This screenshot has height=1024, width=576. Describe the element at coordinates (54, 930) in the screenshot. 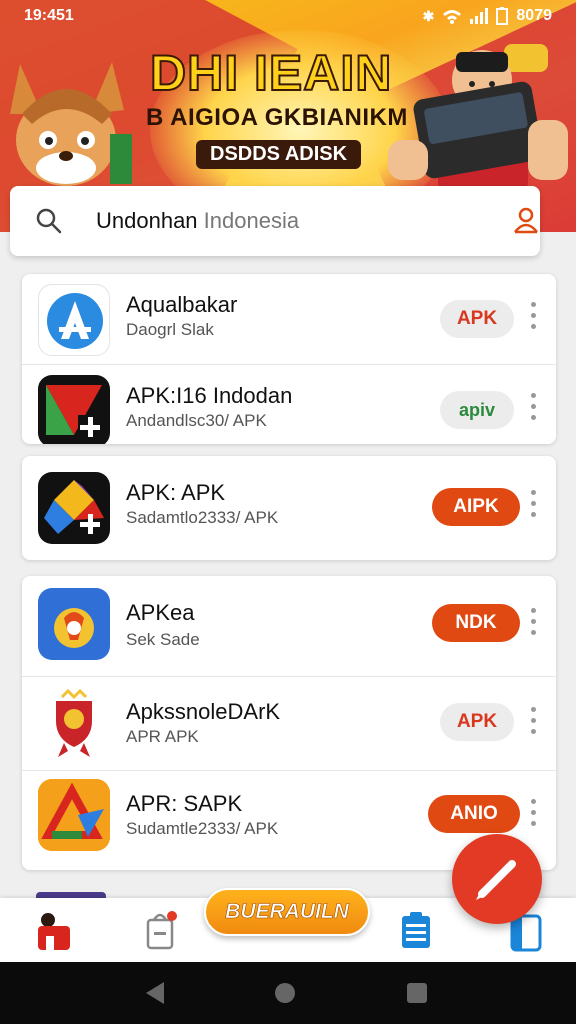

I see `home-icon` at that location.